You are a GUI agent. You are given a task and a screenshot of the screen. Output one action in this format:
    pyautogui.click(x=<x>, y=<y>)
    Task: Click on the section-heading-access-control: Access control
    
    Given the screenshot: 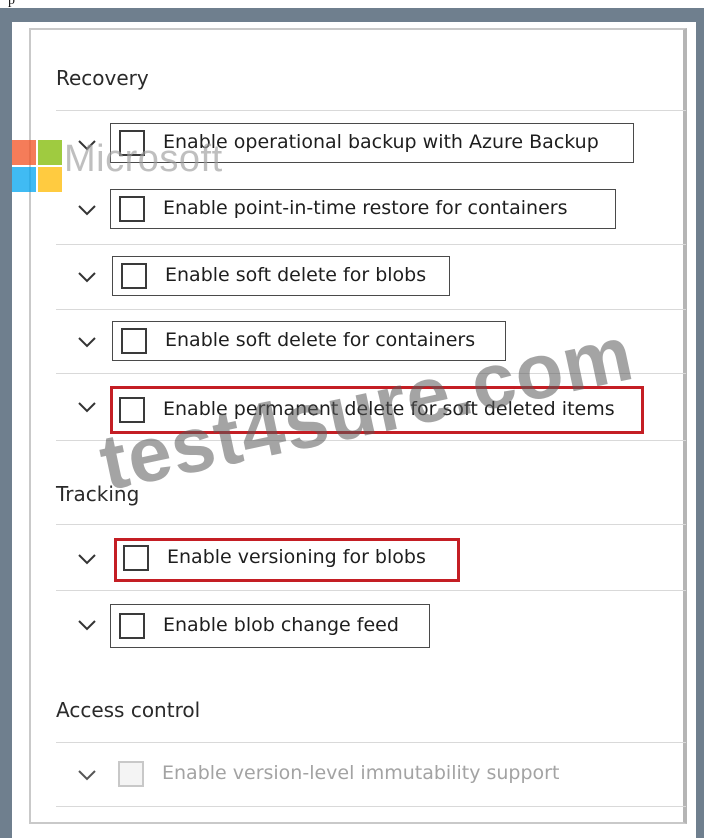 What is the action you would take?
    pyautogui.click(x=128, y=710)
    